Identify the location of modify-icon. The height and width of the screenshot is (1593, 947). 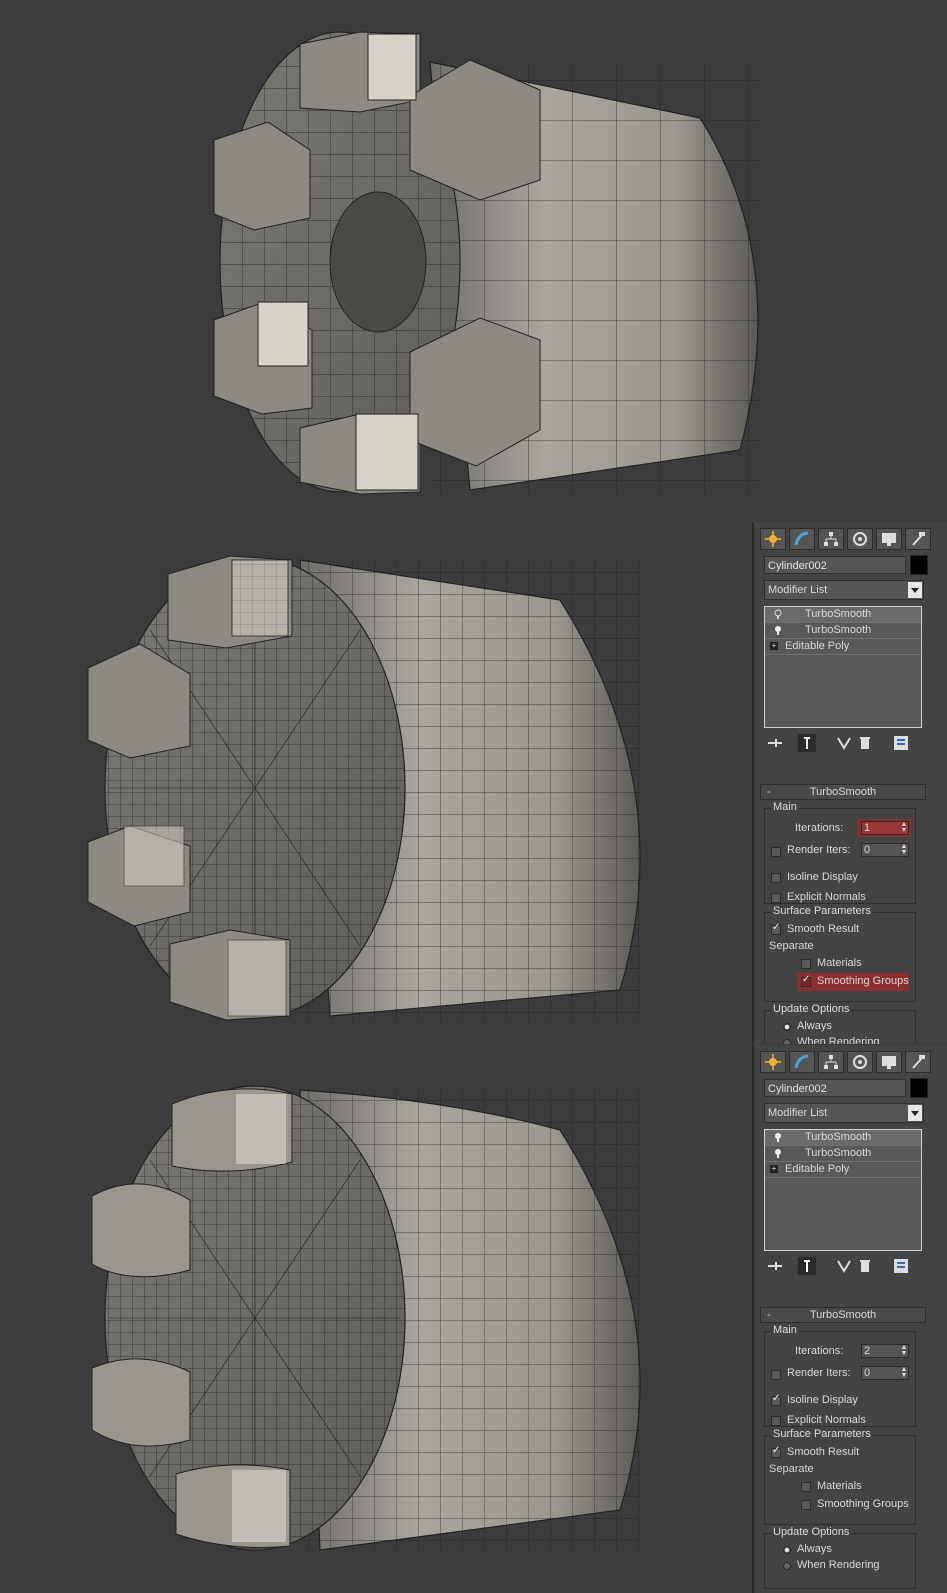
(801, 1061).